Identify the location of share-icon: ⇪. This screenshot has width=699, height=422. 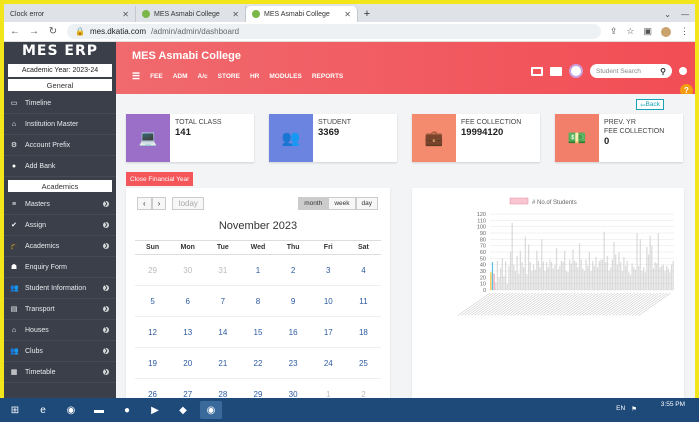
(614, 31).